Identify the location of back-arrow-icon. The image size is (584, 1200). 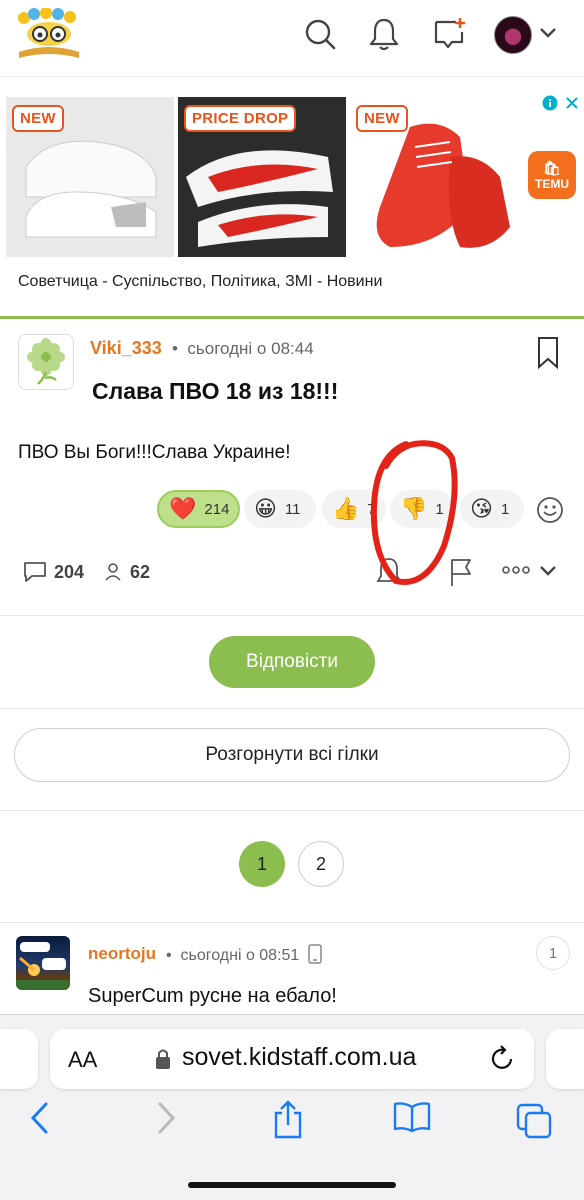
(39, 1118).